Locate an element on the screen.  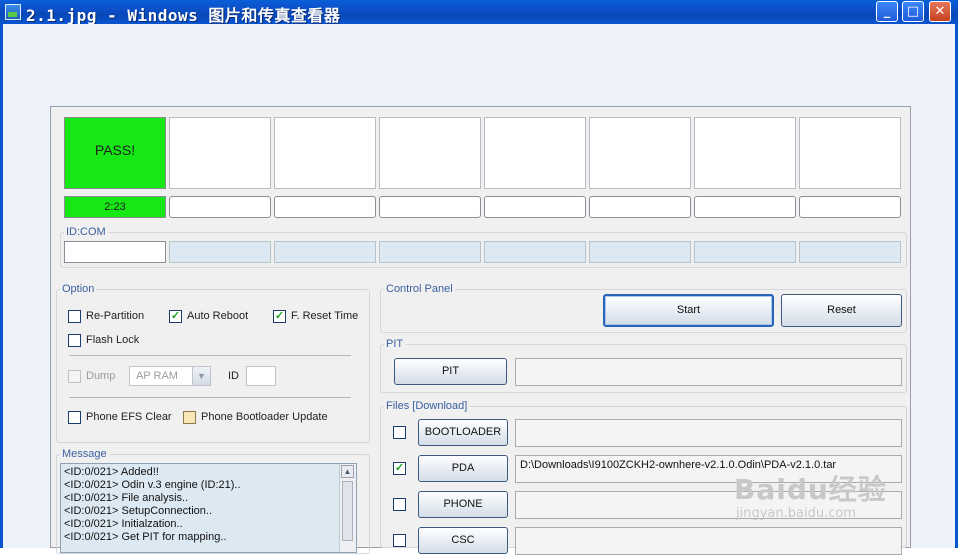
files-label: Files [Download] is located at coordinates (427, 406).